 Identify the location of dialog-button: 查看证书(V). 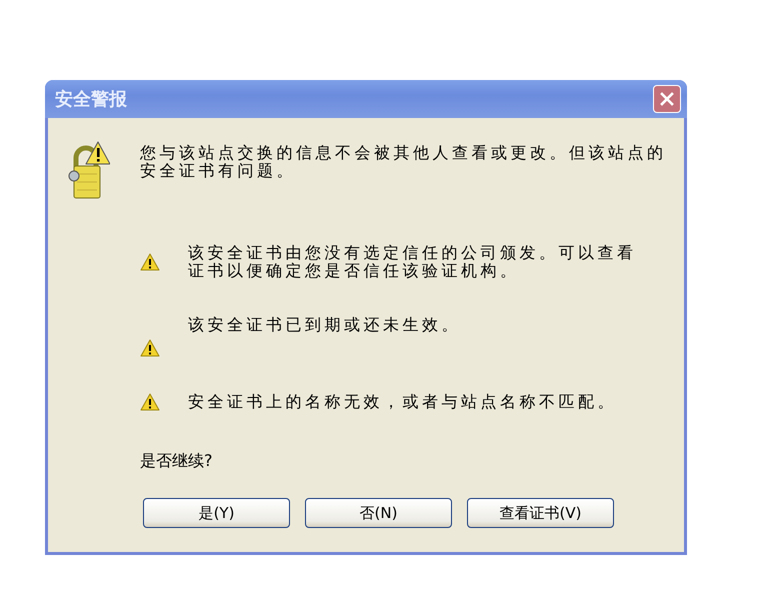
(540, 513).